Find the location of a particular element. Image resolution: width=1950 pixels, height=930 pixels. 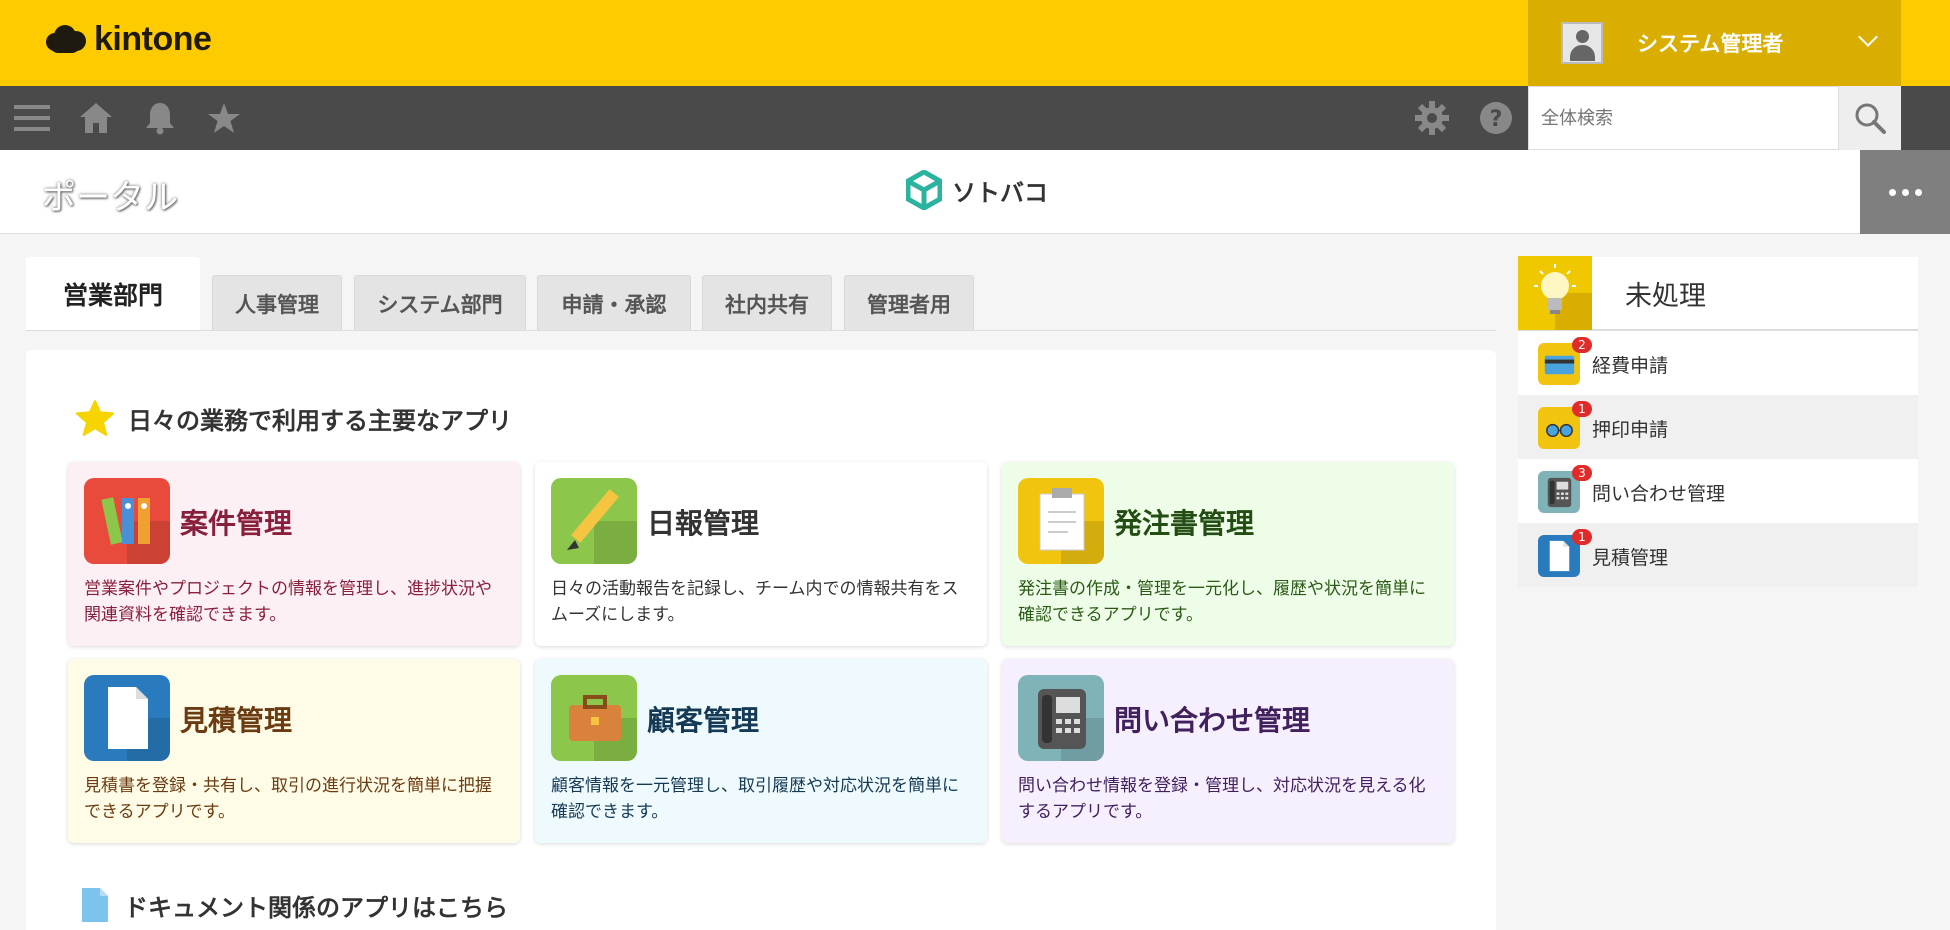

app-card-daily-report: 日報管理日々の活動報告を記録し、チーム内での情報共有をスムーズにします。 is located at coordinates (761, 554).